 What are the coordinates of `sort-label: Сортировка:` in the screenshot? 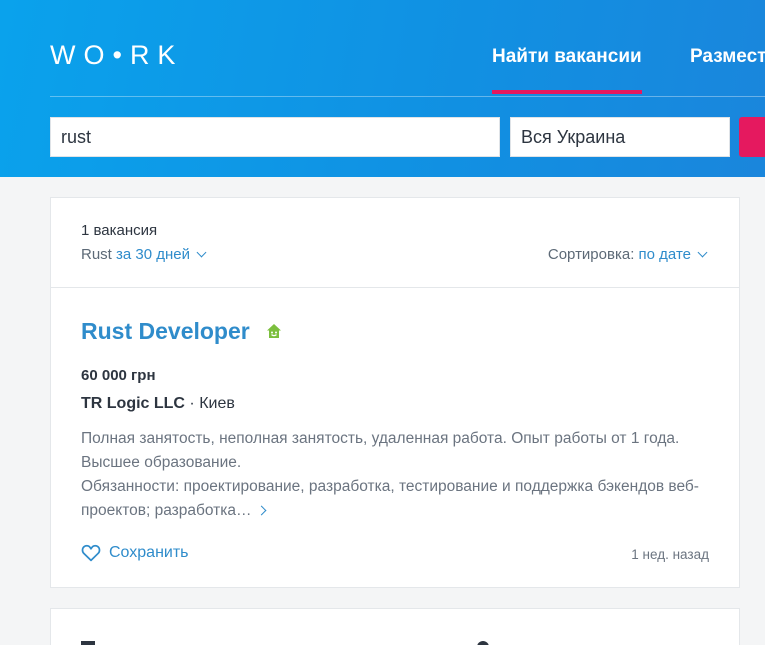 It's located at (591, 254).